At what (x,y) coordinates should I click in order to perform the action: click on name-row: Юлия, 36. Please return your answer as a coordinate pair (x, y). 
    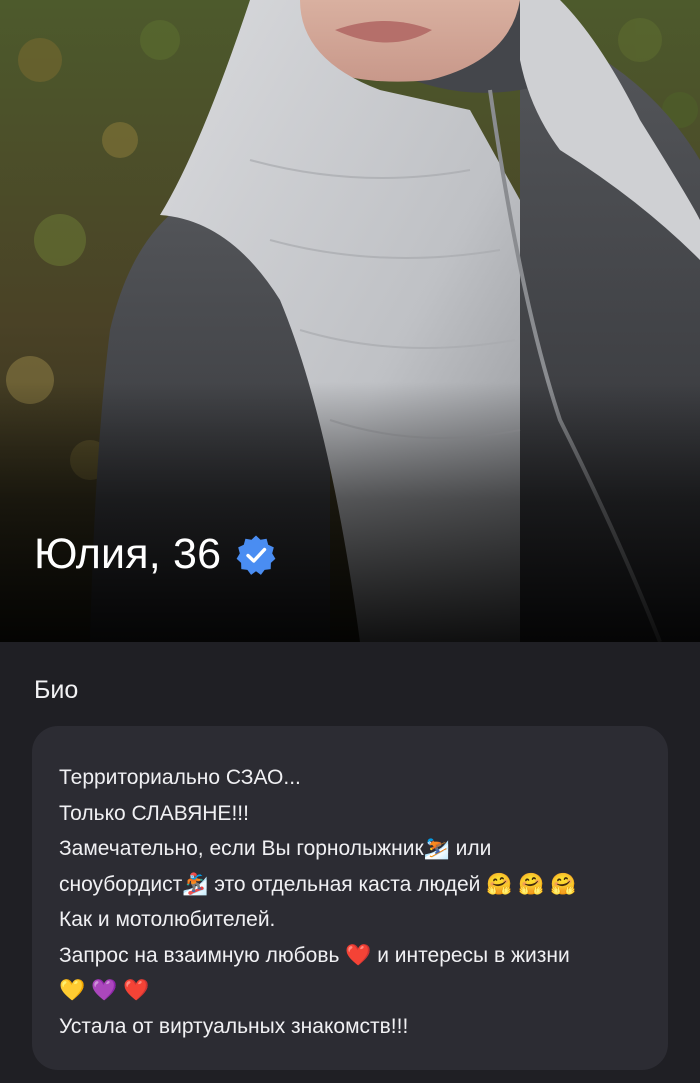
    Looking at the image, I should click on (155, 554).